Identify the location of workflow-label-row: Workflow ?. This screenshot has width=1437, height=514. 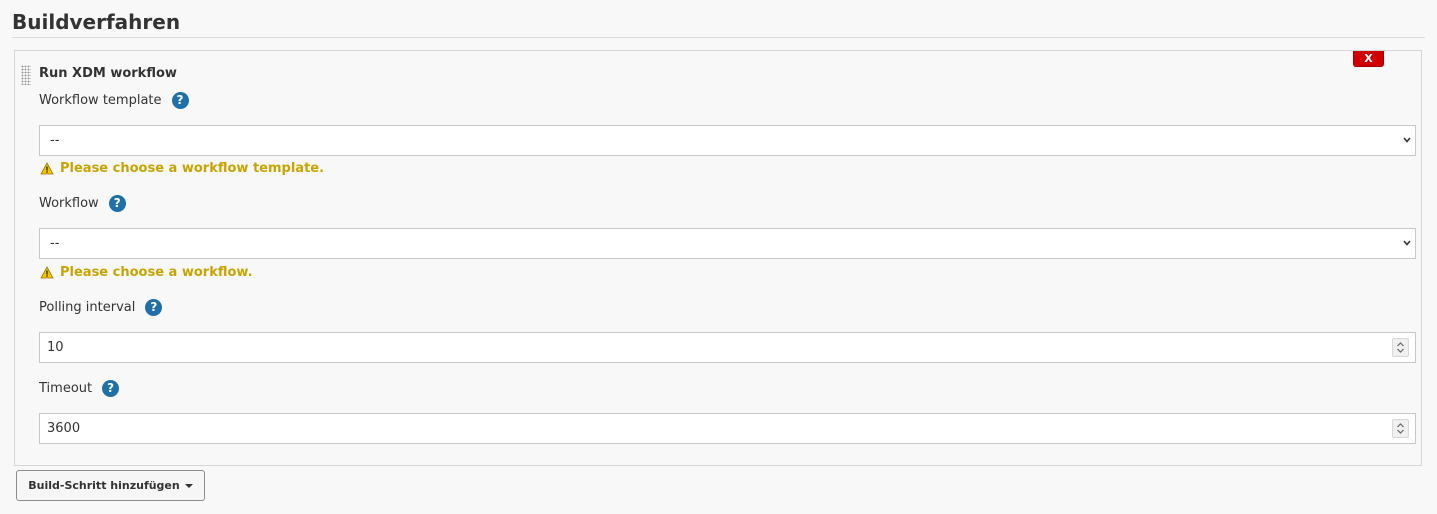
(82, 203).